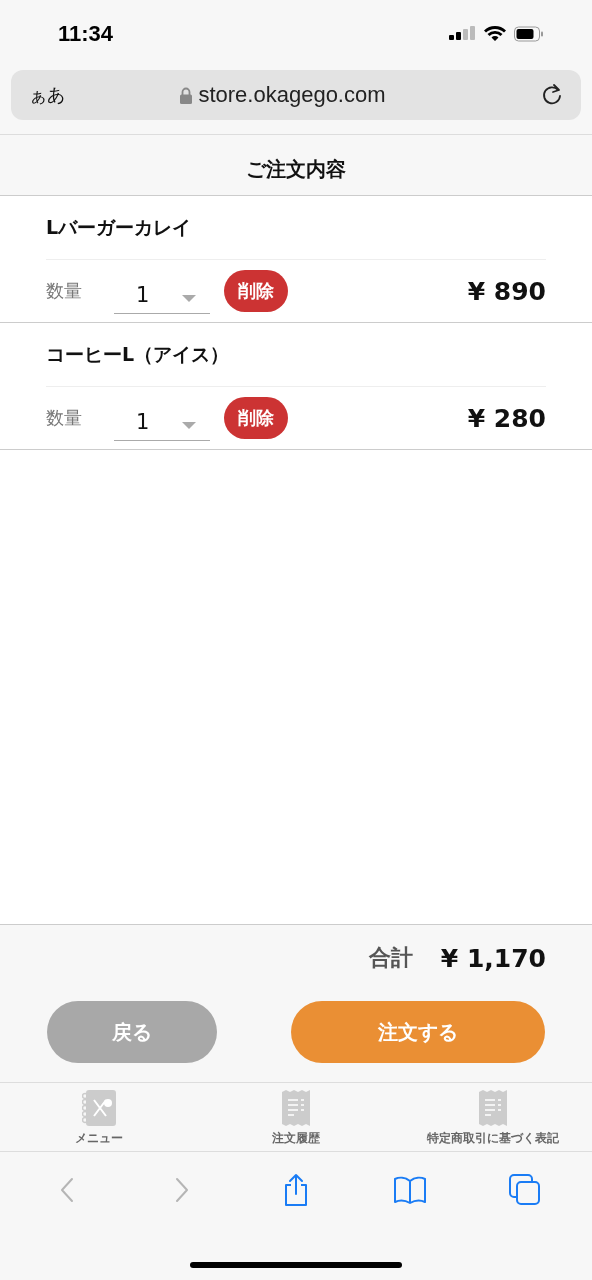 This screenshot has height=1280, width=592. I want to click on status-time: 11:34, so click(86, 34).